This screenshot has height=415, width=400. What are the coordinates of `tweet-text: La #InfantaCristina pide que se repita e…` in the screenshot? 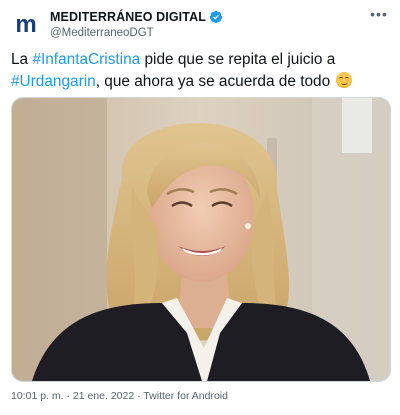 It's located at (201, 70).